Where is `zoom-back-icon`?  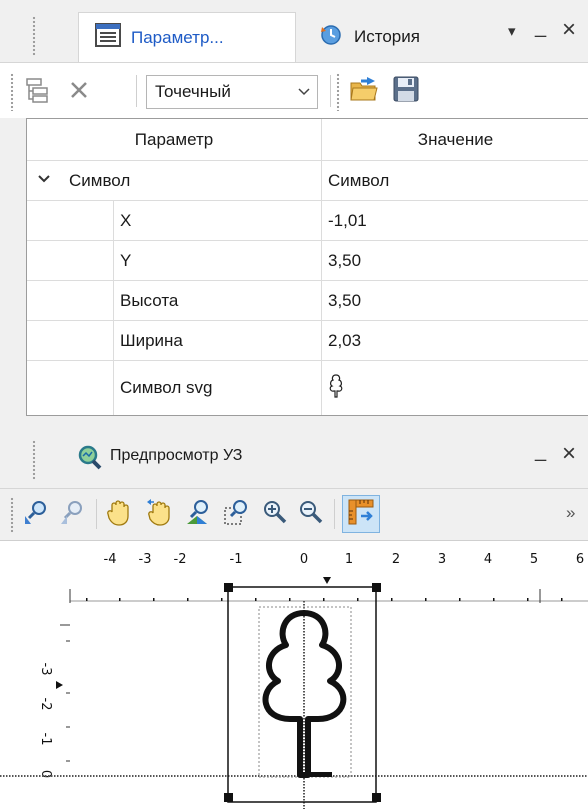 zoom-back-icon is located at coordinates (37, 514).